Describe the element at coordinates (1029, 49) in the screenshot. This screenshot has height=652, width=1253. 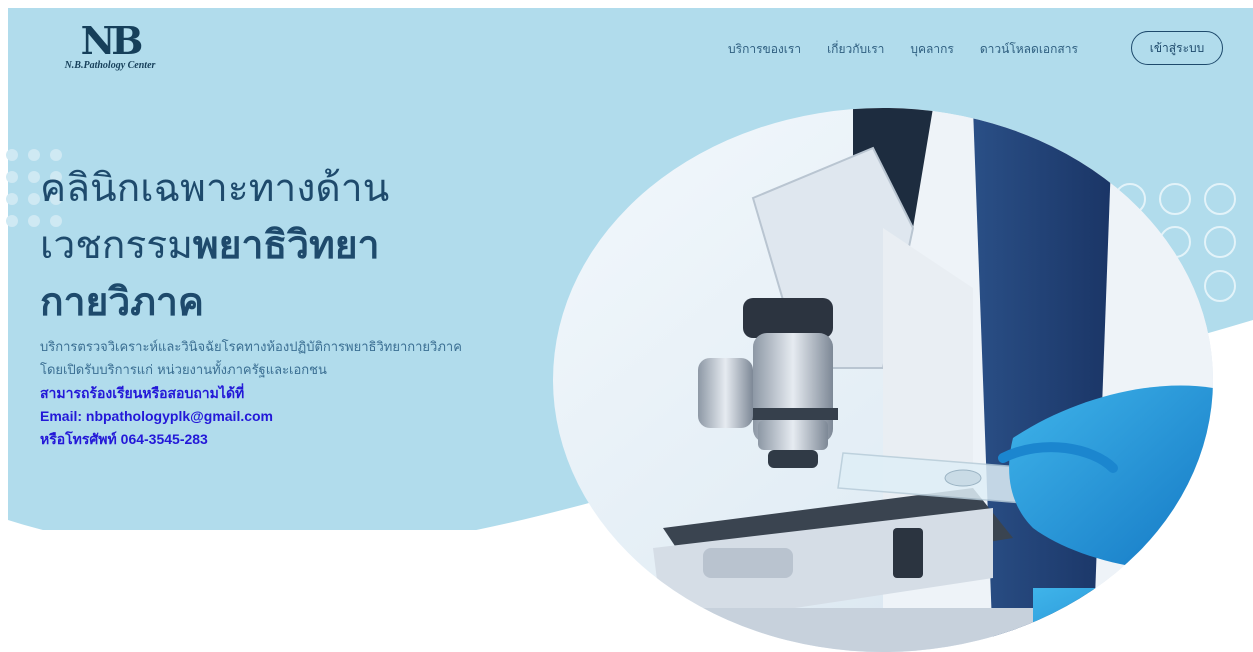
I see `nav-item-downloads: ดาวน์โหลดเอกสาร` at that location.